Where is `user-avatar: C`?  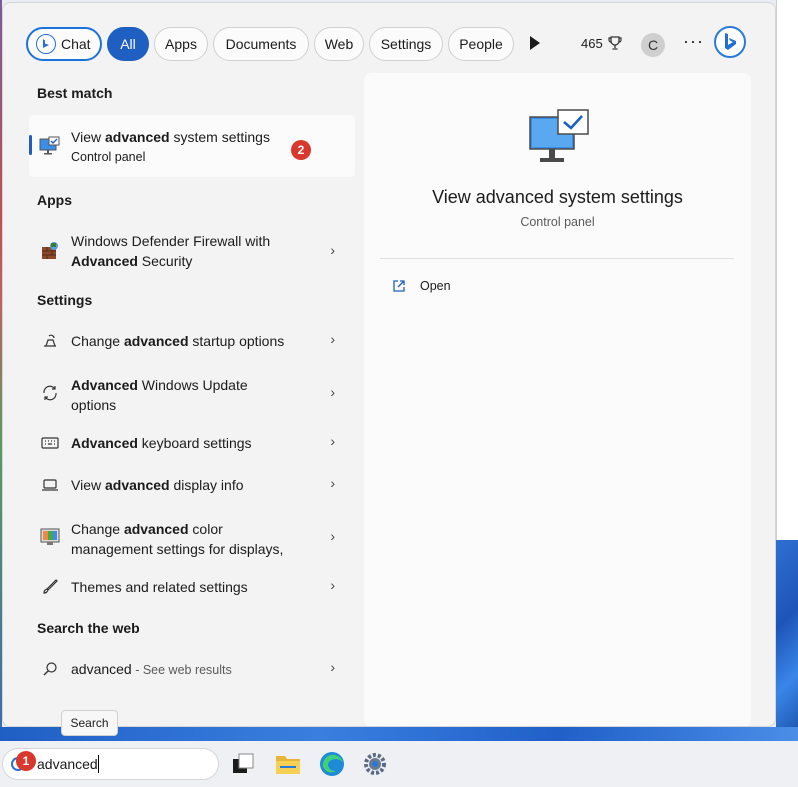
user-avatar: C is located at coordinates (653, 45).